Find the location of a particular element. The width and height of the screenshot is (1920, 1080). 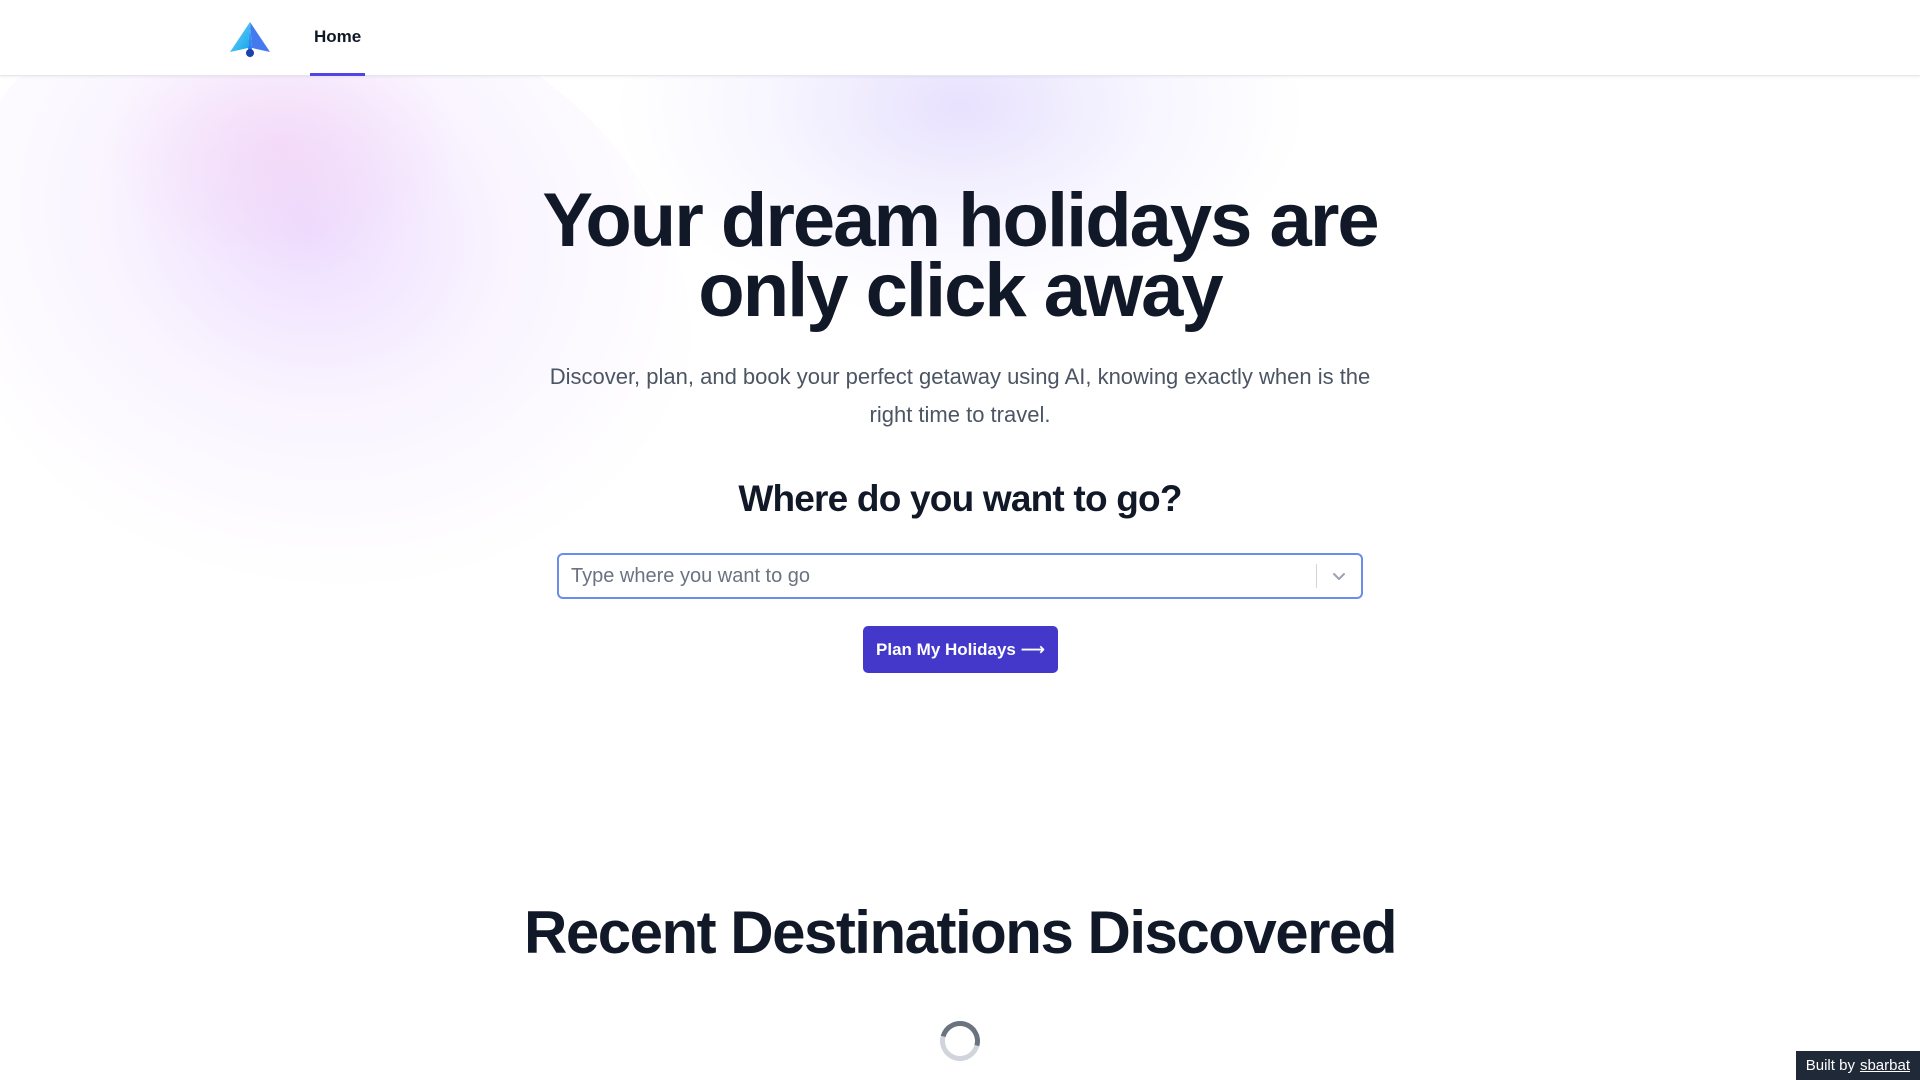

built-by-badge: Built by sbarbat is located at coordinates (1857, 1065).